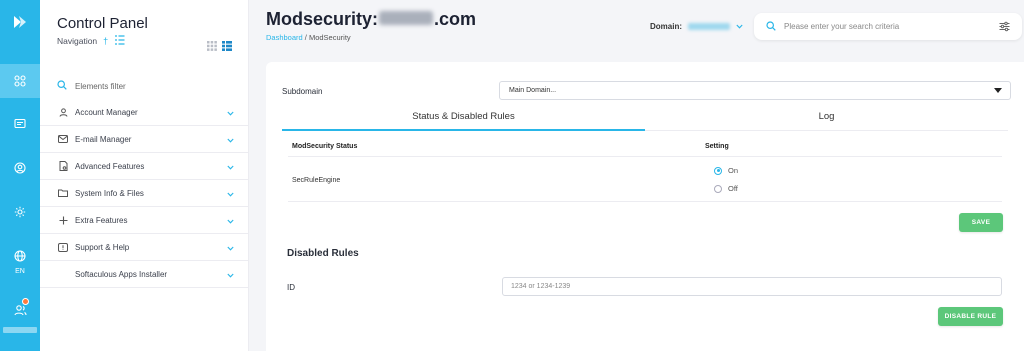 This screenshot has height=351, width=1024. What do you see at coordinates (718, 170) in the screenshot?
I see `radio-on-circle` at bounding box center [718, 170].